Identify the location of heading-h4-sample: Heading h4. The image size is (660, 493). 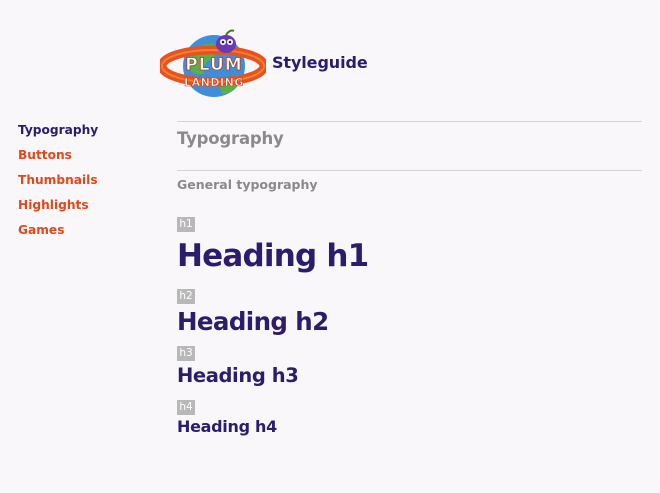
(227, 426).